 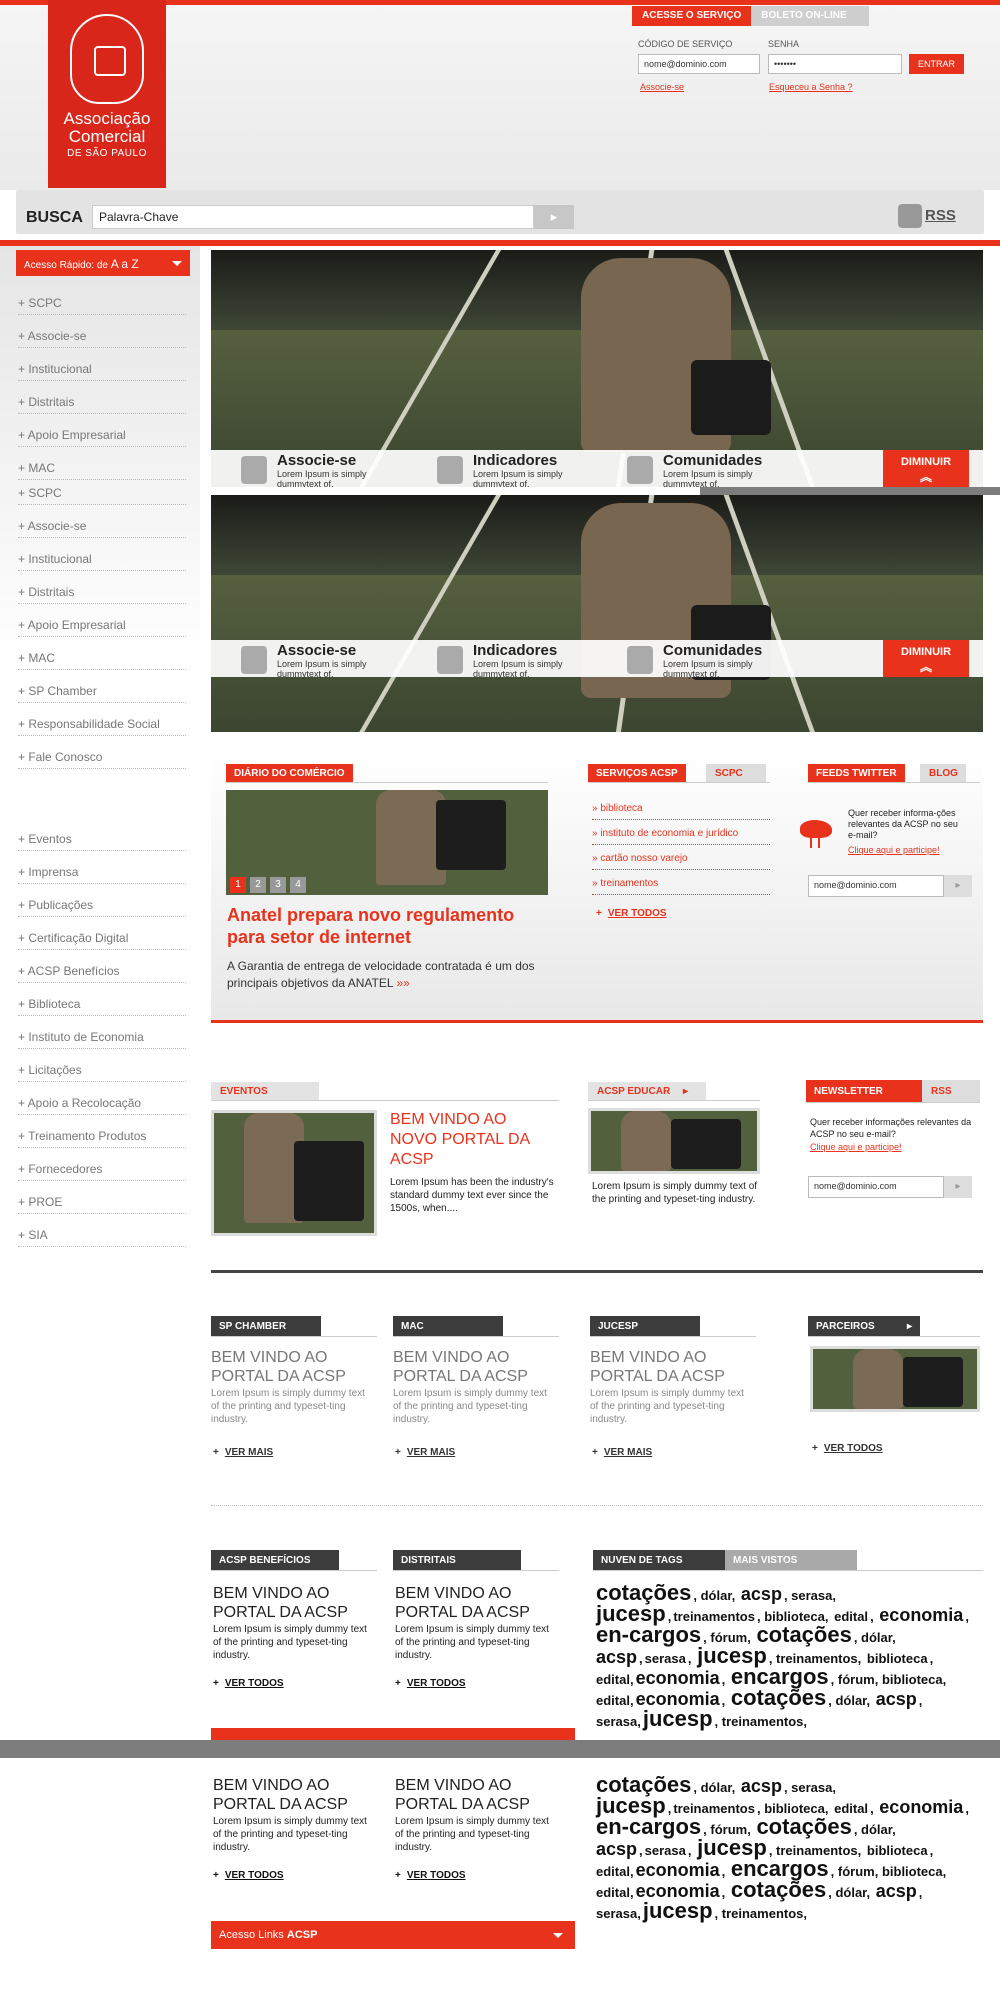 I want to click on search-go-button: ▸, so click(x=554, y=217).